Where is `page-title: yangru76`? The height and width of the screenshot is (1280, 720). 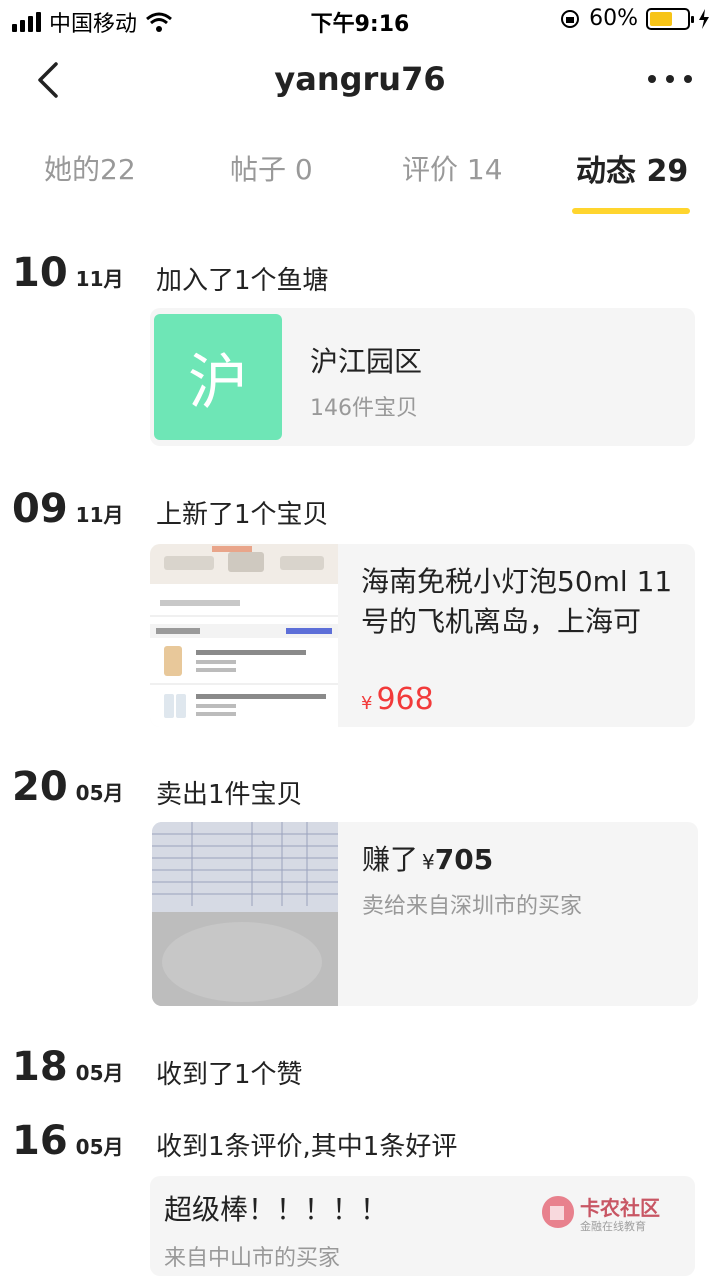
page-title: yangru76 is located at coordinates (360, 79).